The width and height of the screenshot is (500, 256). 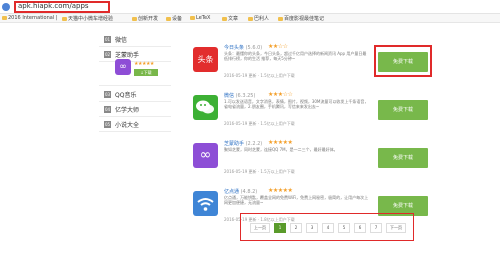 I want to click on bookmark-item: 2016 International |, so click(x=30, y=18).